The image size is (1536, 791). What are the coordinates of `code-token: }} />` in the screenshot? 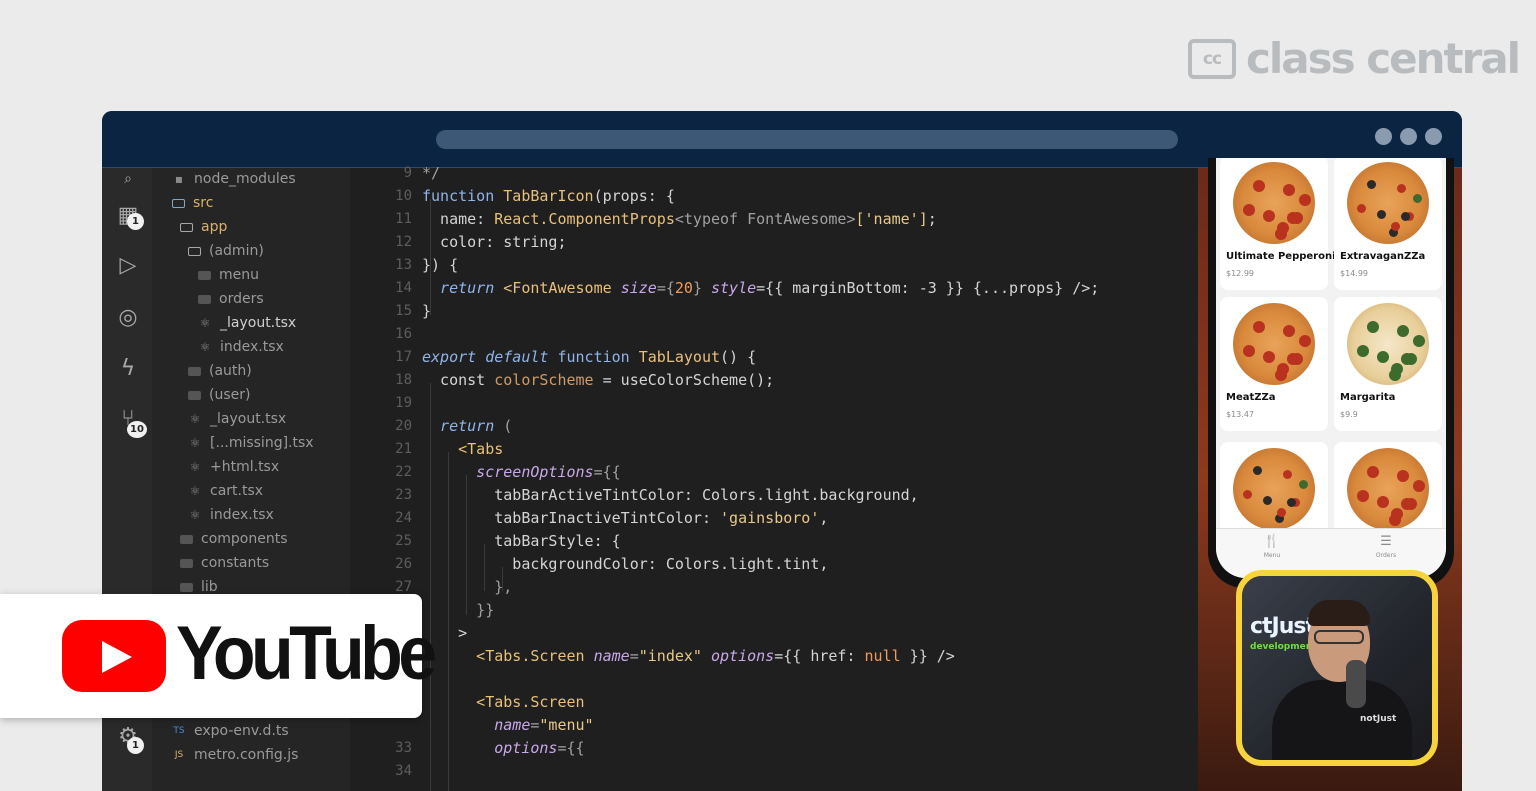 It's located at (927, 656).